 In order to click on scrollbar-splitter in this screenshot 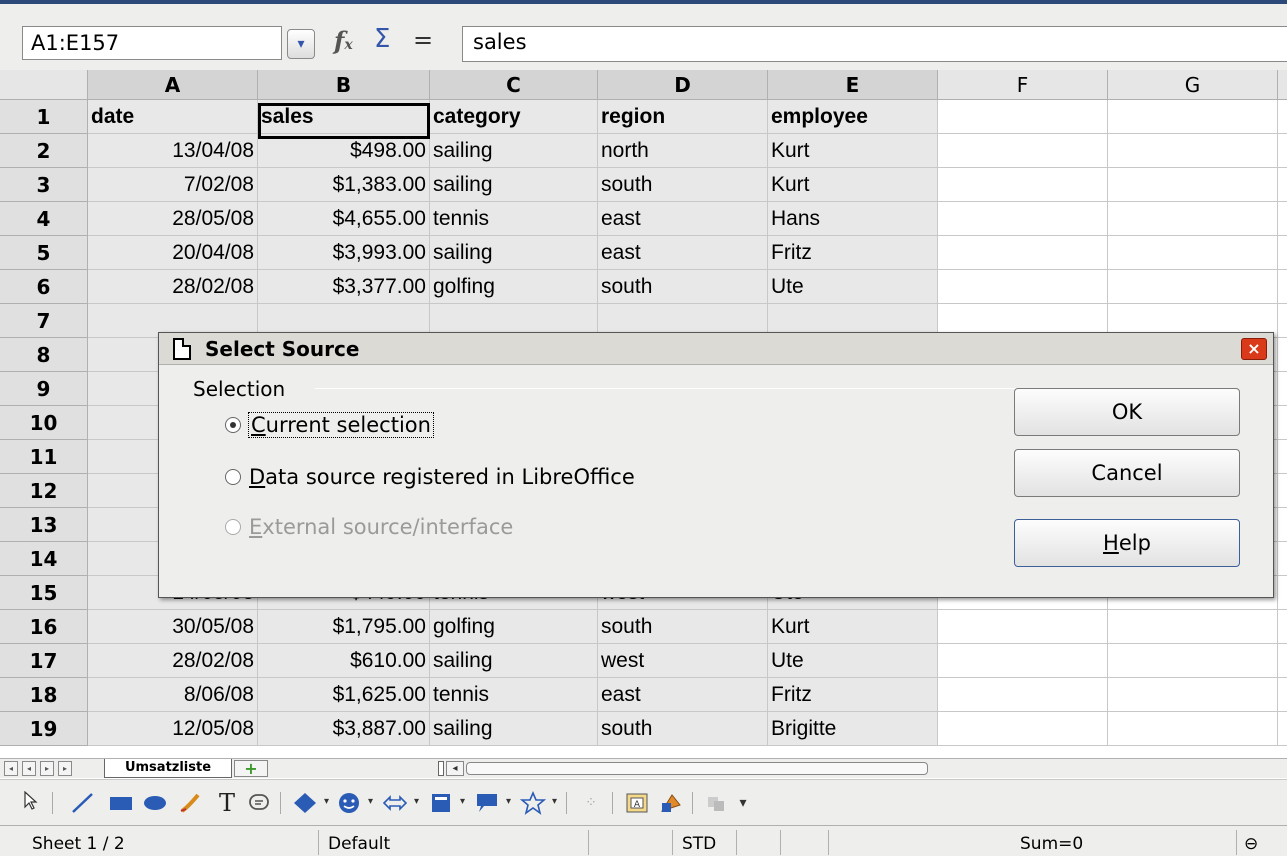, I will do `click(441, 768)`.